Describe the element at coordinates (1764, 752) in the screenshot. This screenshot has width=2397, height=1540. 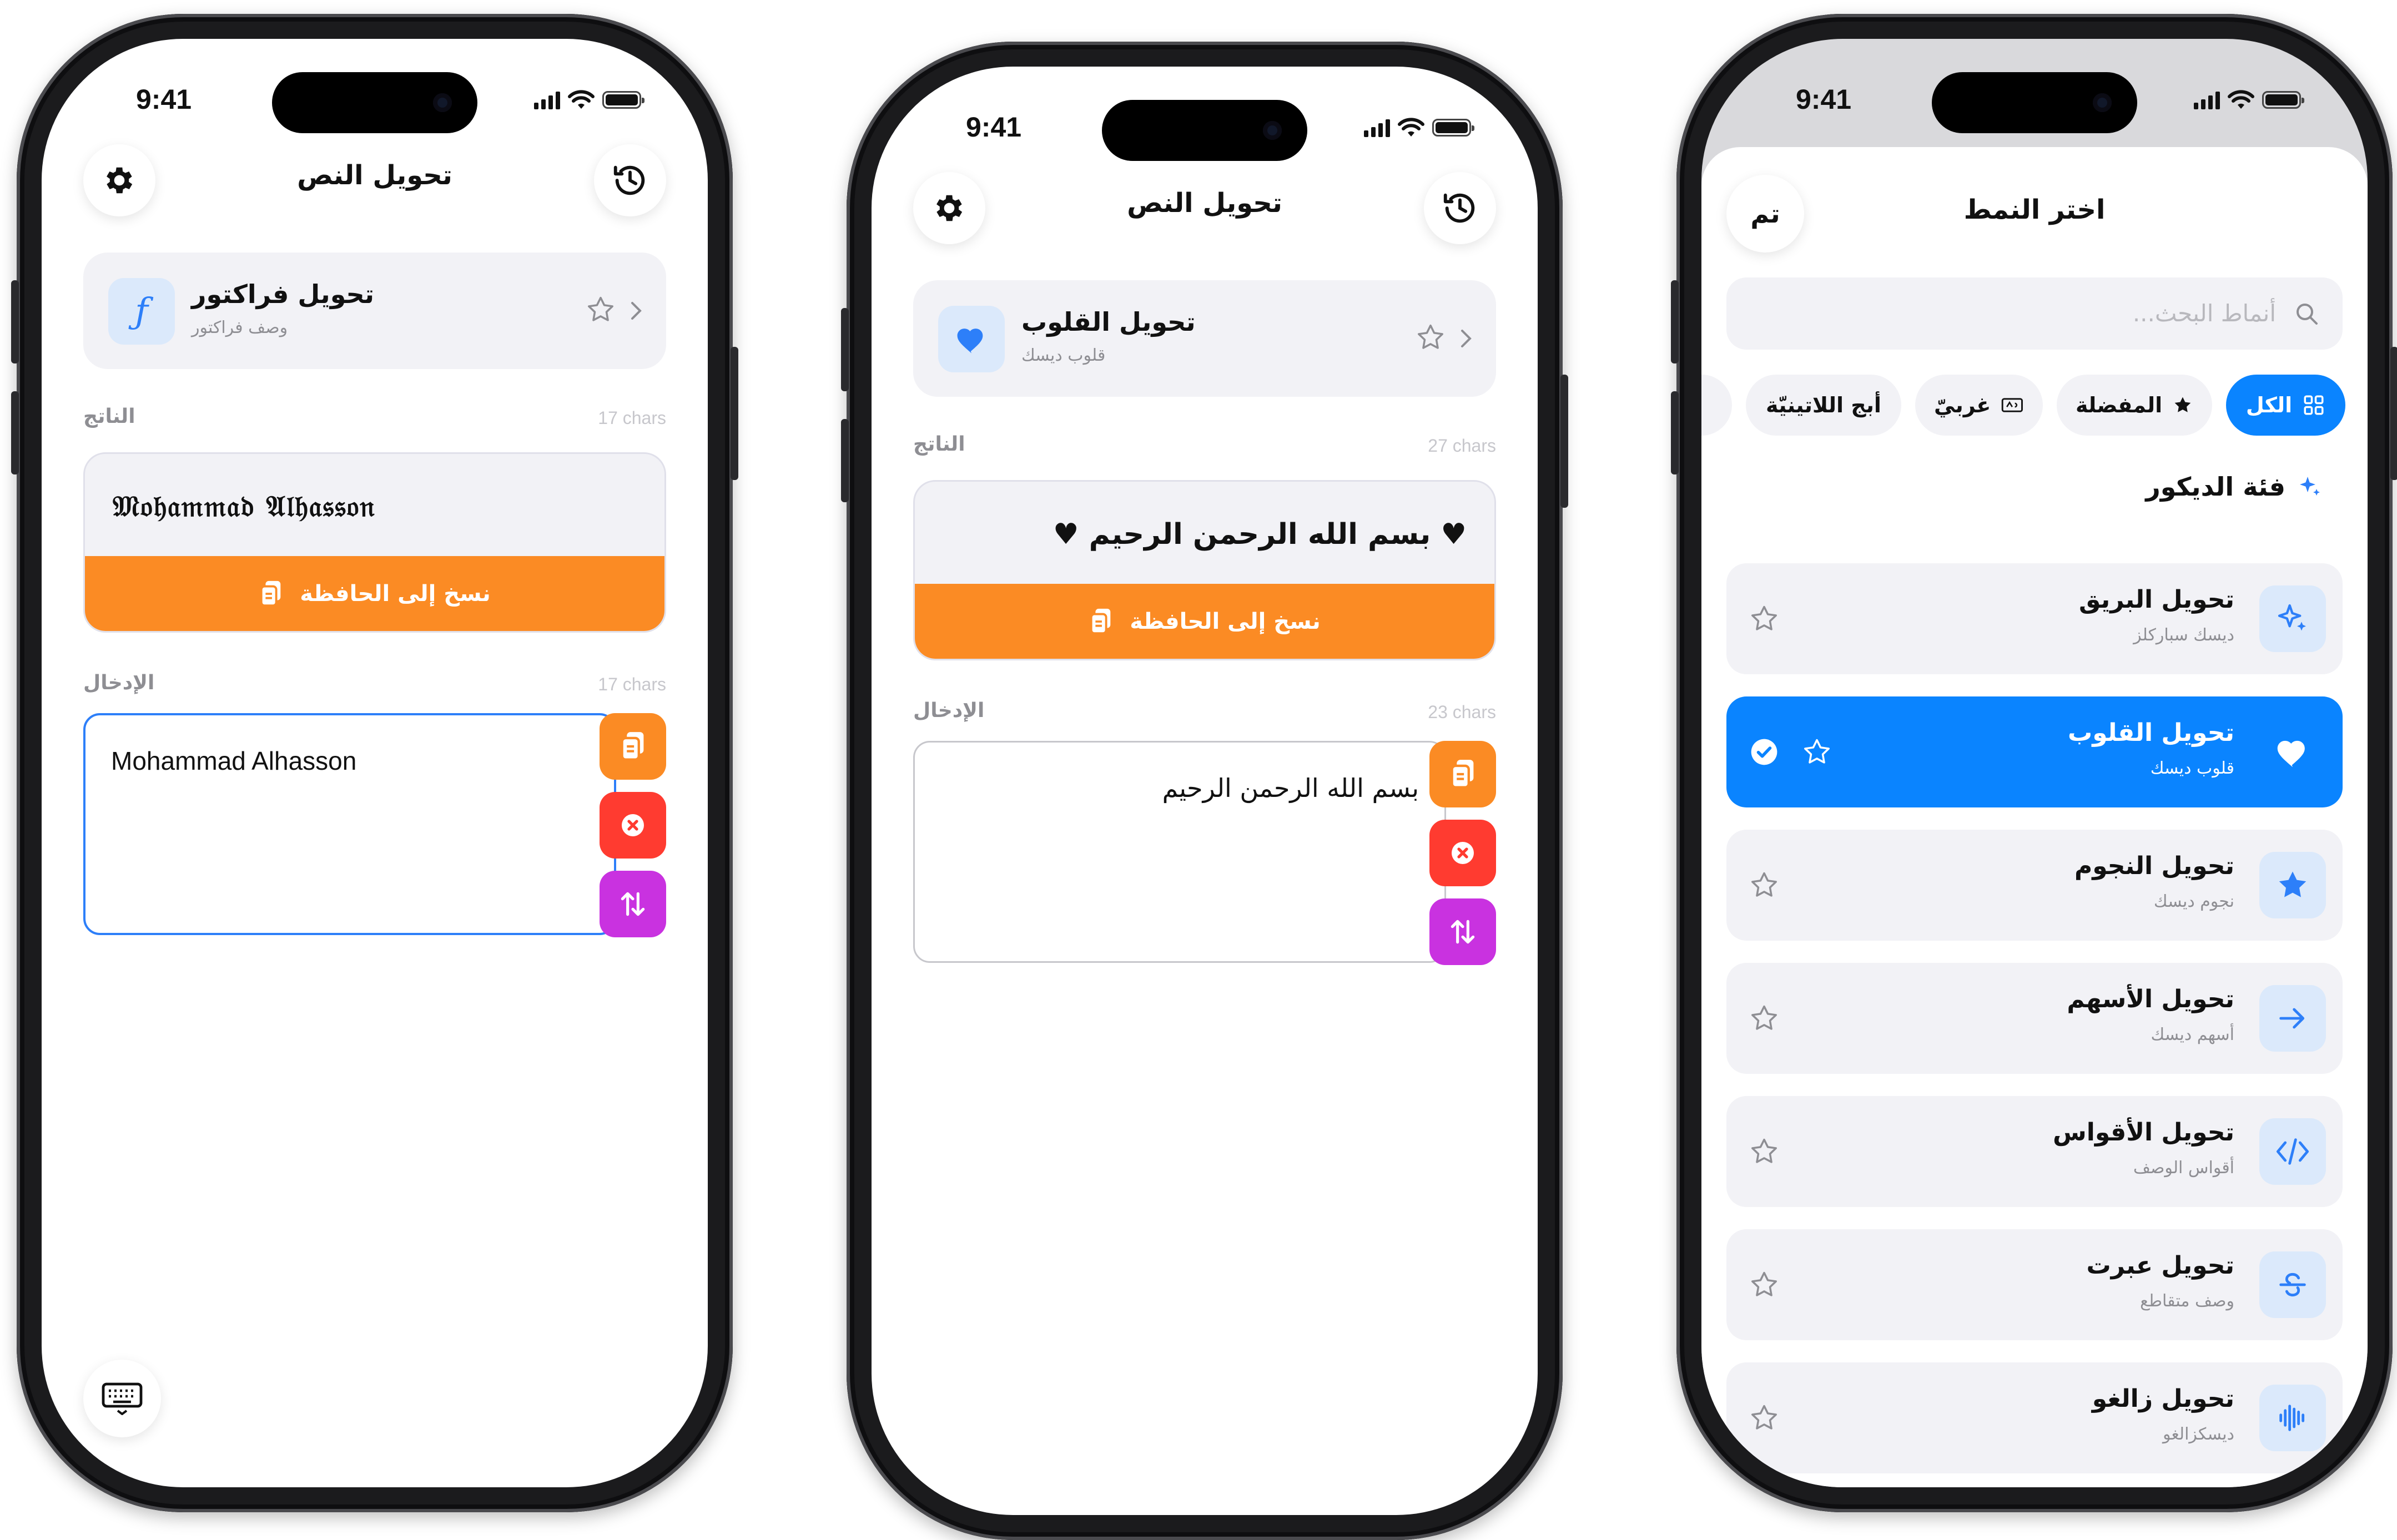
I see `checkmark-circle-icon` at that location.